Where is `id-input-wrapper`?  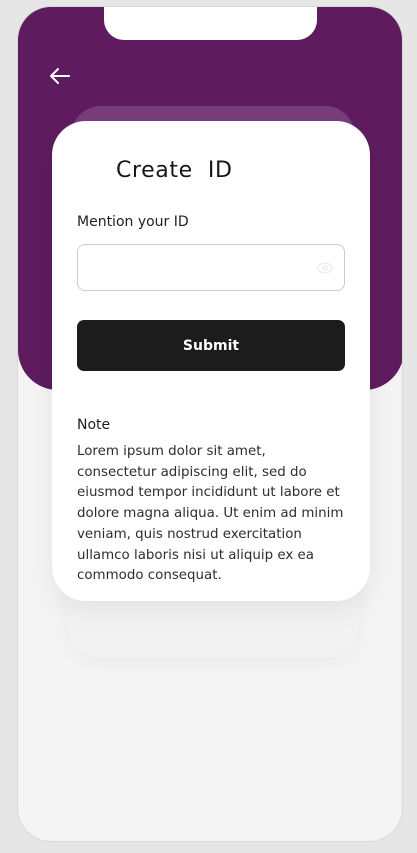 id-input-wrapper is located at coordinates (211, 267).